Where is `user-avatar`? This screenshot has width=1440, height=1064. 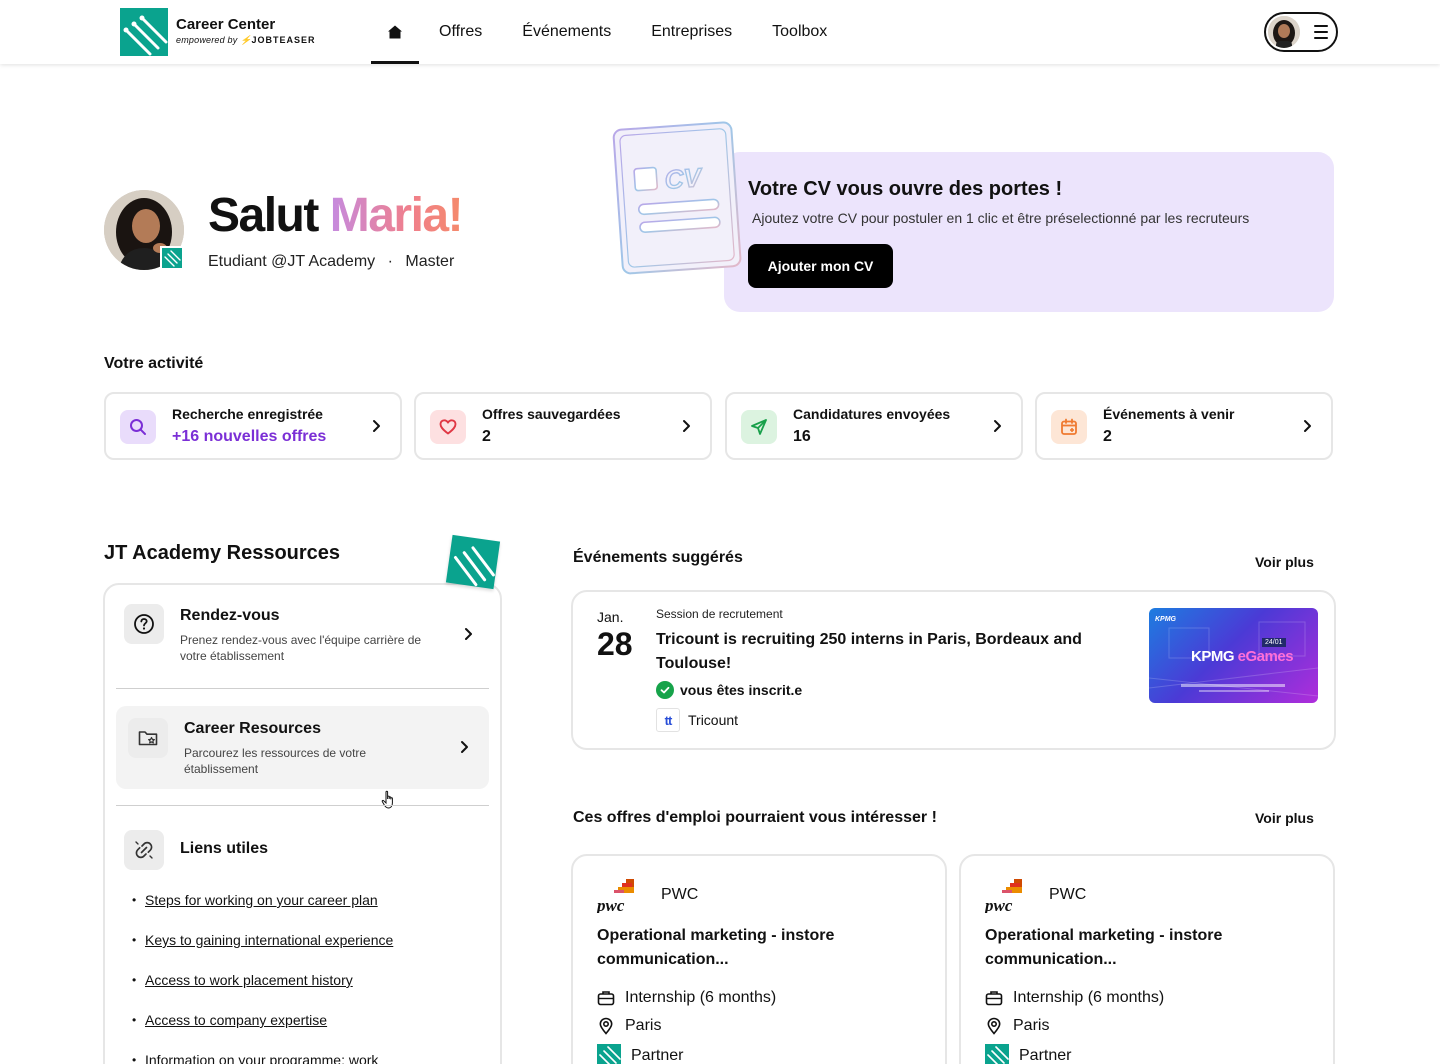 user-avatar is located at coordinates (1284, 32).